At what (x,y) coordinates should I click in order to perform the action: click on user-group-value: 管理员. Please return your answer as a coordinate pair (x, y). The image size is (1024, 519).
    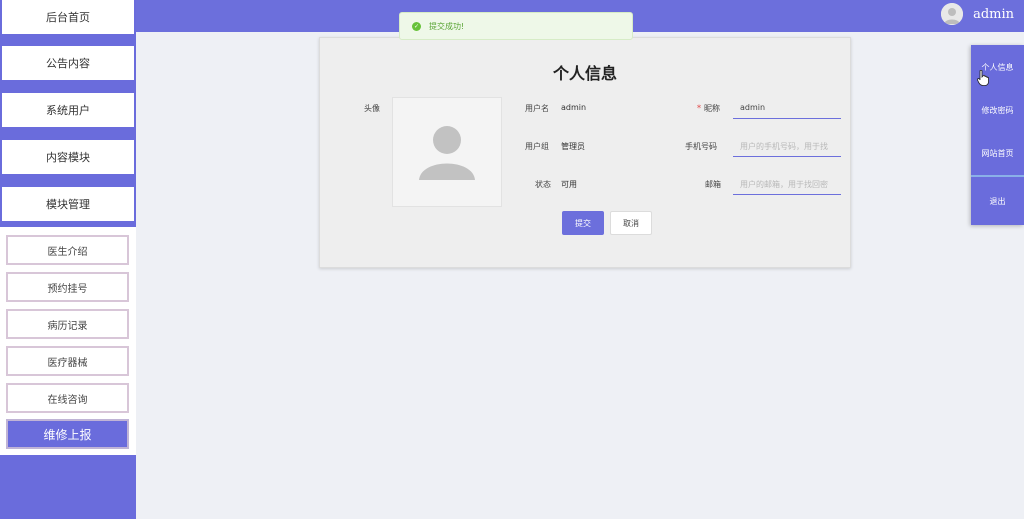
    Looking at the image, I should click on (573, 146).